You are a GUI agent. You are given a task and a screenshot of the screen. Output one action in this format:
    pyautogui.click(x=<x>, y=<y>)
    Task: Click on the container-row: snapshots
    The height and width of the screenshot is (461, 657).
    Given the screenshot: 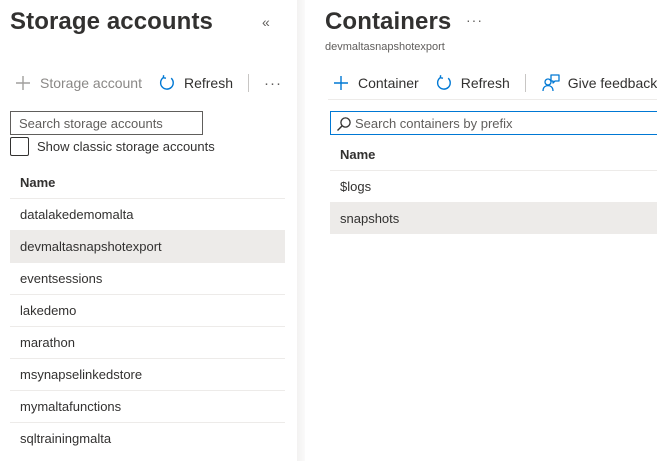 What is the action you would take?
    pyautogui.click(x=493, y=218)
    